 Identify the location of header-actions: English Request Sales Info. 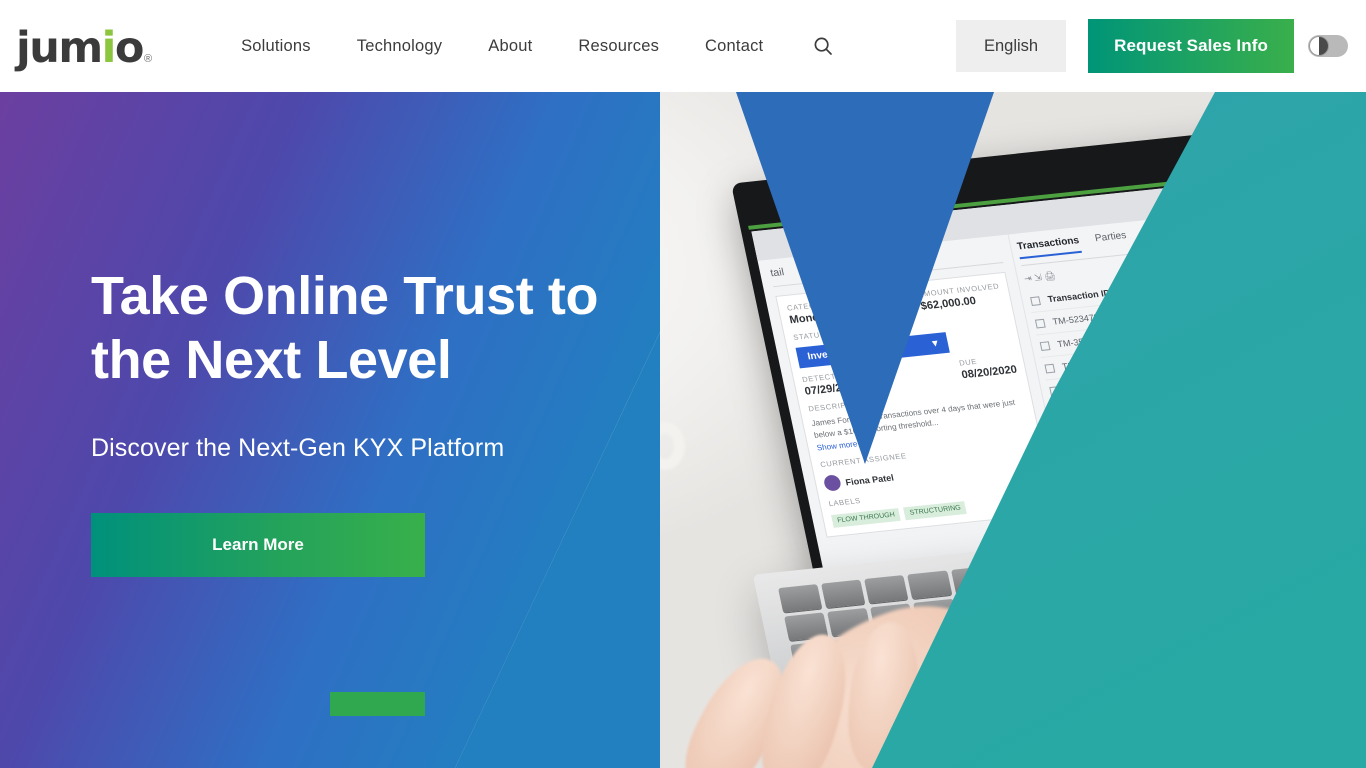
(1160, 46).